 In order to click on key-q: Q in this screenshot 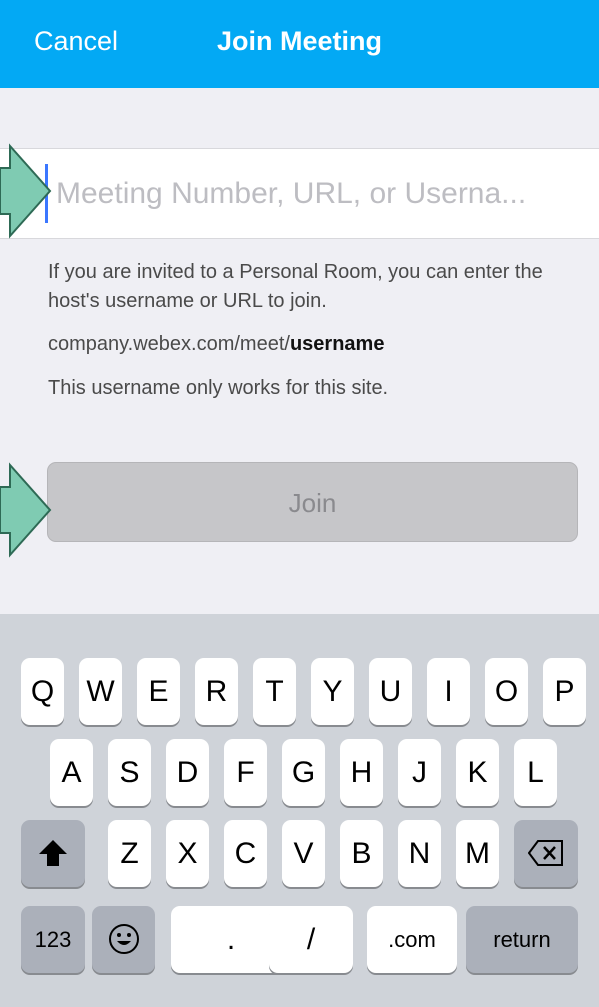, I will do `click(42, 691)`.